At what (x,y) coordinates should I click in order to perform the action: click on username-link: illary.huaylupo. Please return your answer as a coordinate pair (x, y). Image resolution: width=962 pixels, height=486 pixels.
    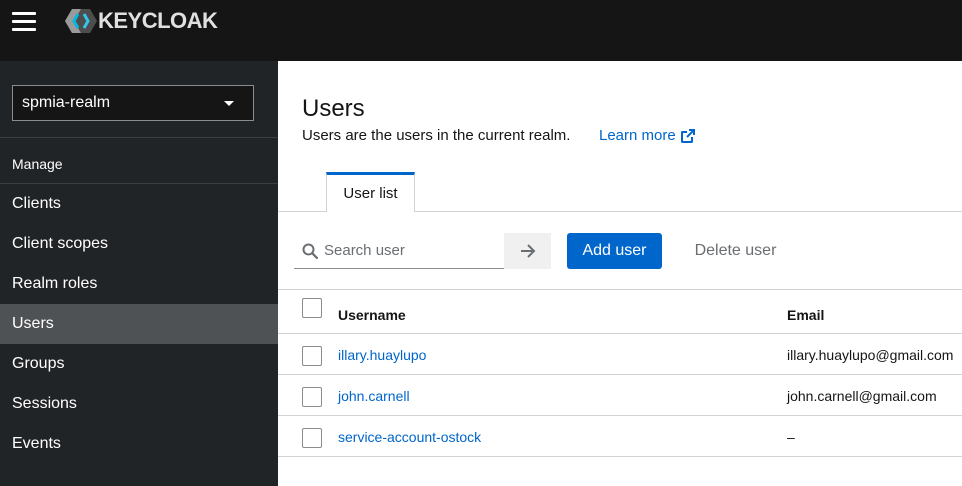
    Looking at the image, I should click on (382, 355).